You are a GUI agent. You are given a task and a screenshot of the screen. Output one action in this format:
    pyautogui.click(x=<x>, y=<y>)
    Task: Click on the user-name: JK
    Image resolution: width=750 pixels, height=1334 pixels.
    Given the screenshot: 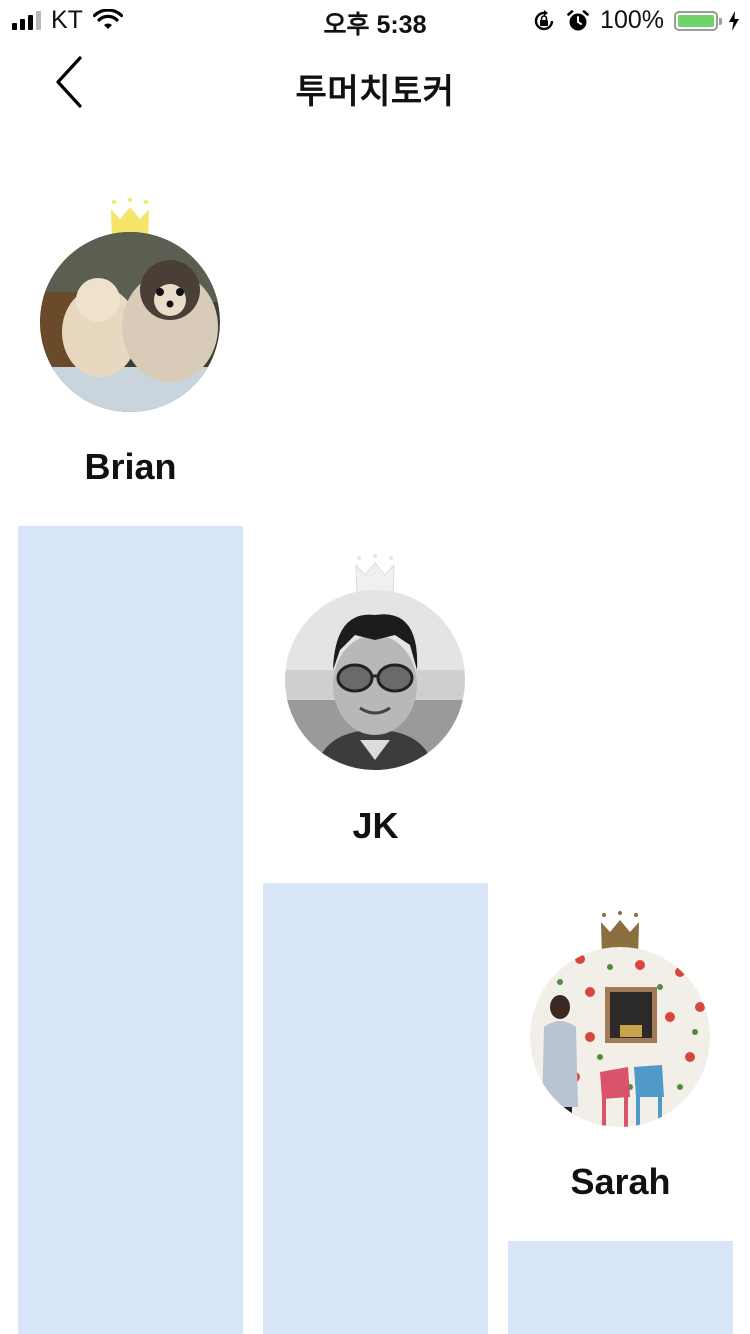 What is the action you would take?
    pyautogui.click(x=375, y=825)
    